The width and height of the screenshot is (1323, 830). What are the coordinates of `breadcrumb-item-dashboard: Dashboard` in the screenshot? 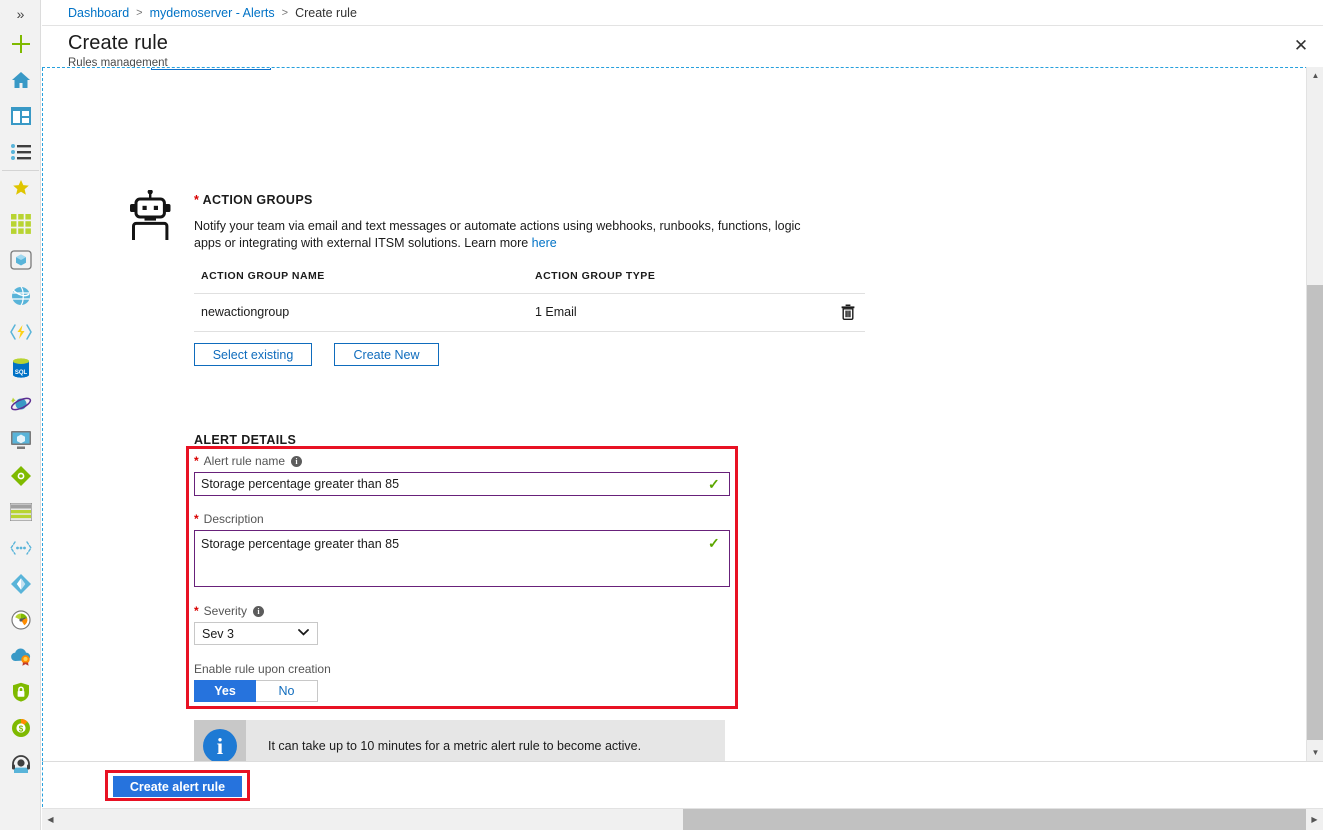 It's located at (98, 13).